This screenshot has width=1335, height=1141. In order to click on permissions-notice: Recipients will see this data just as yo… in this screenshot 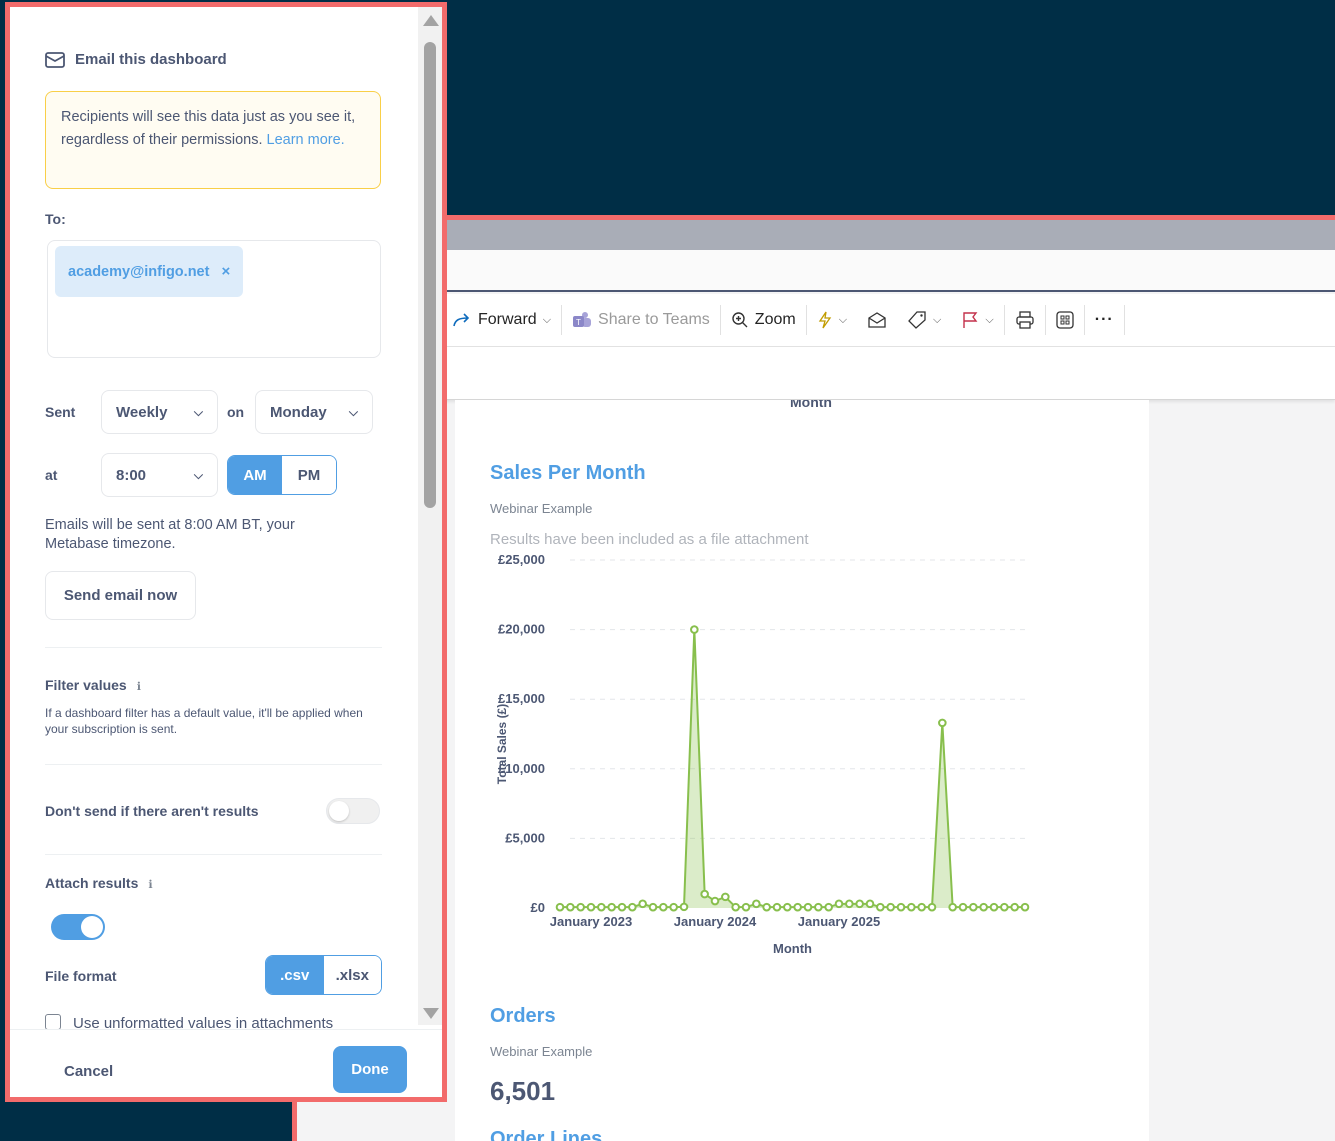, I will do `click(213, 140)`.